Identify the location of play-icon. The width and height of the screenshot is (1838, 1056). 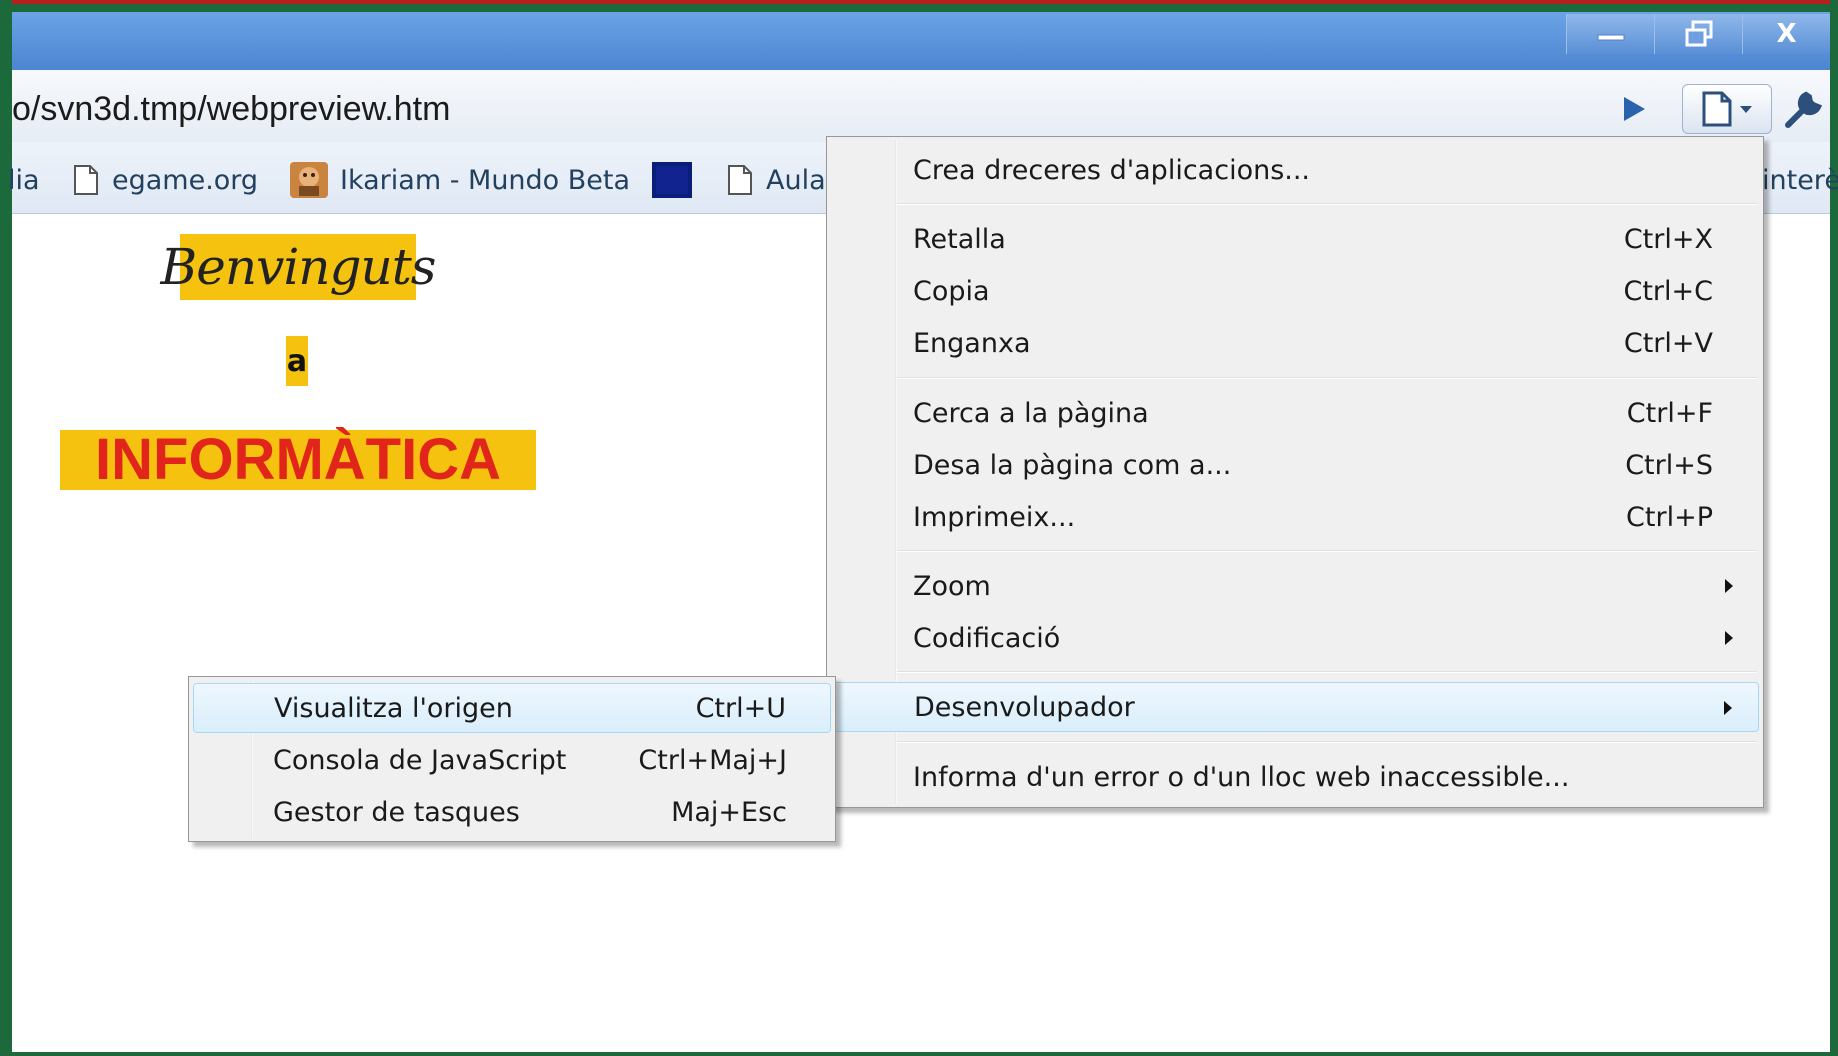
(1634, 109).